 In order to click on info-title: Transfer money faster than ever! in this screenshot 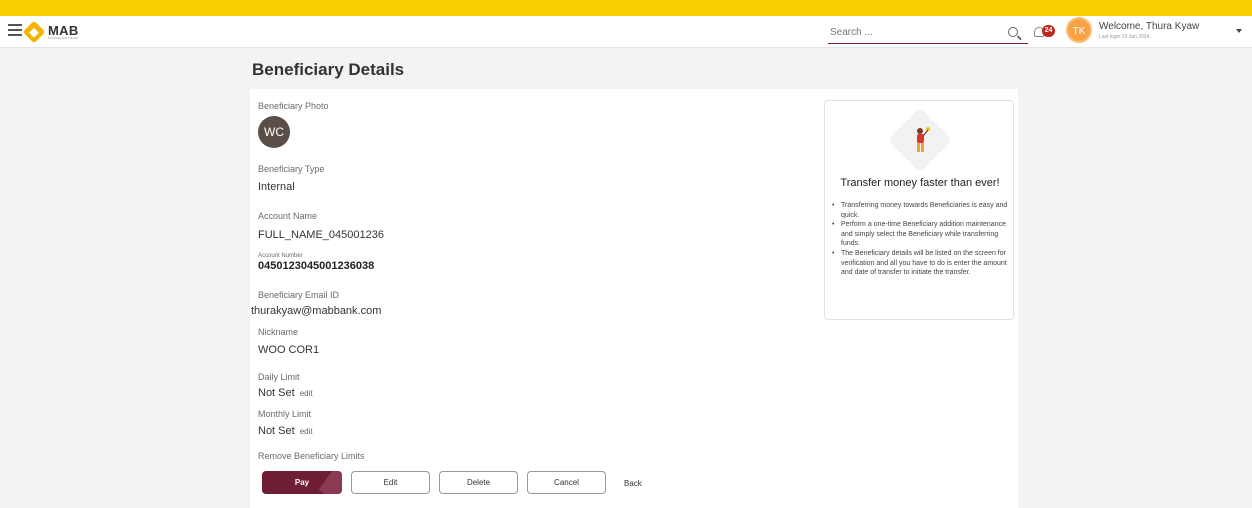, I will do `click(920, 183)`.